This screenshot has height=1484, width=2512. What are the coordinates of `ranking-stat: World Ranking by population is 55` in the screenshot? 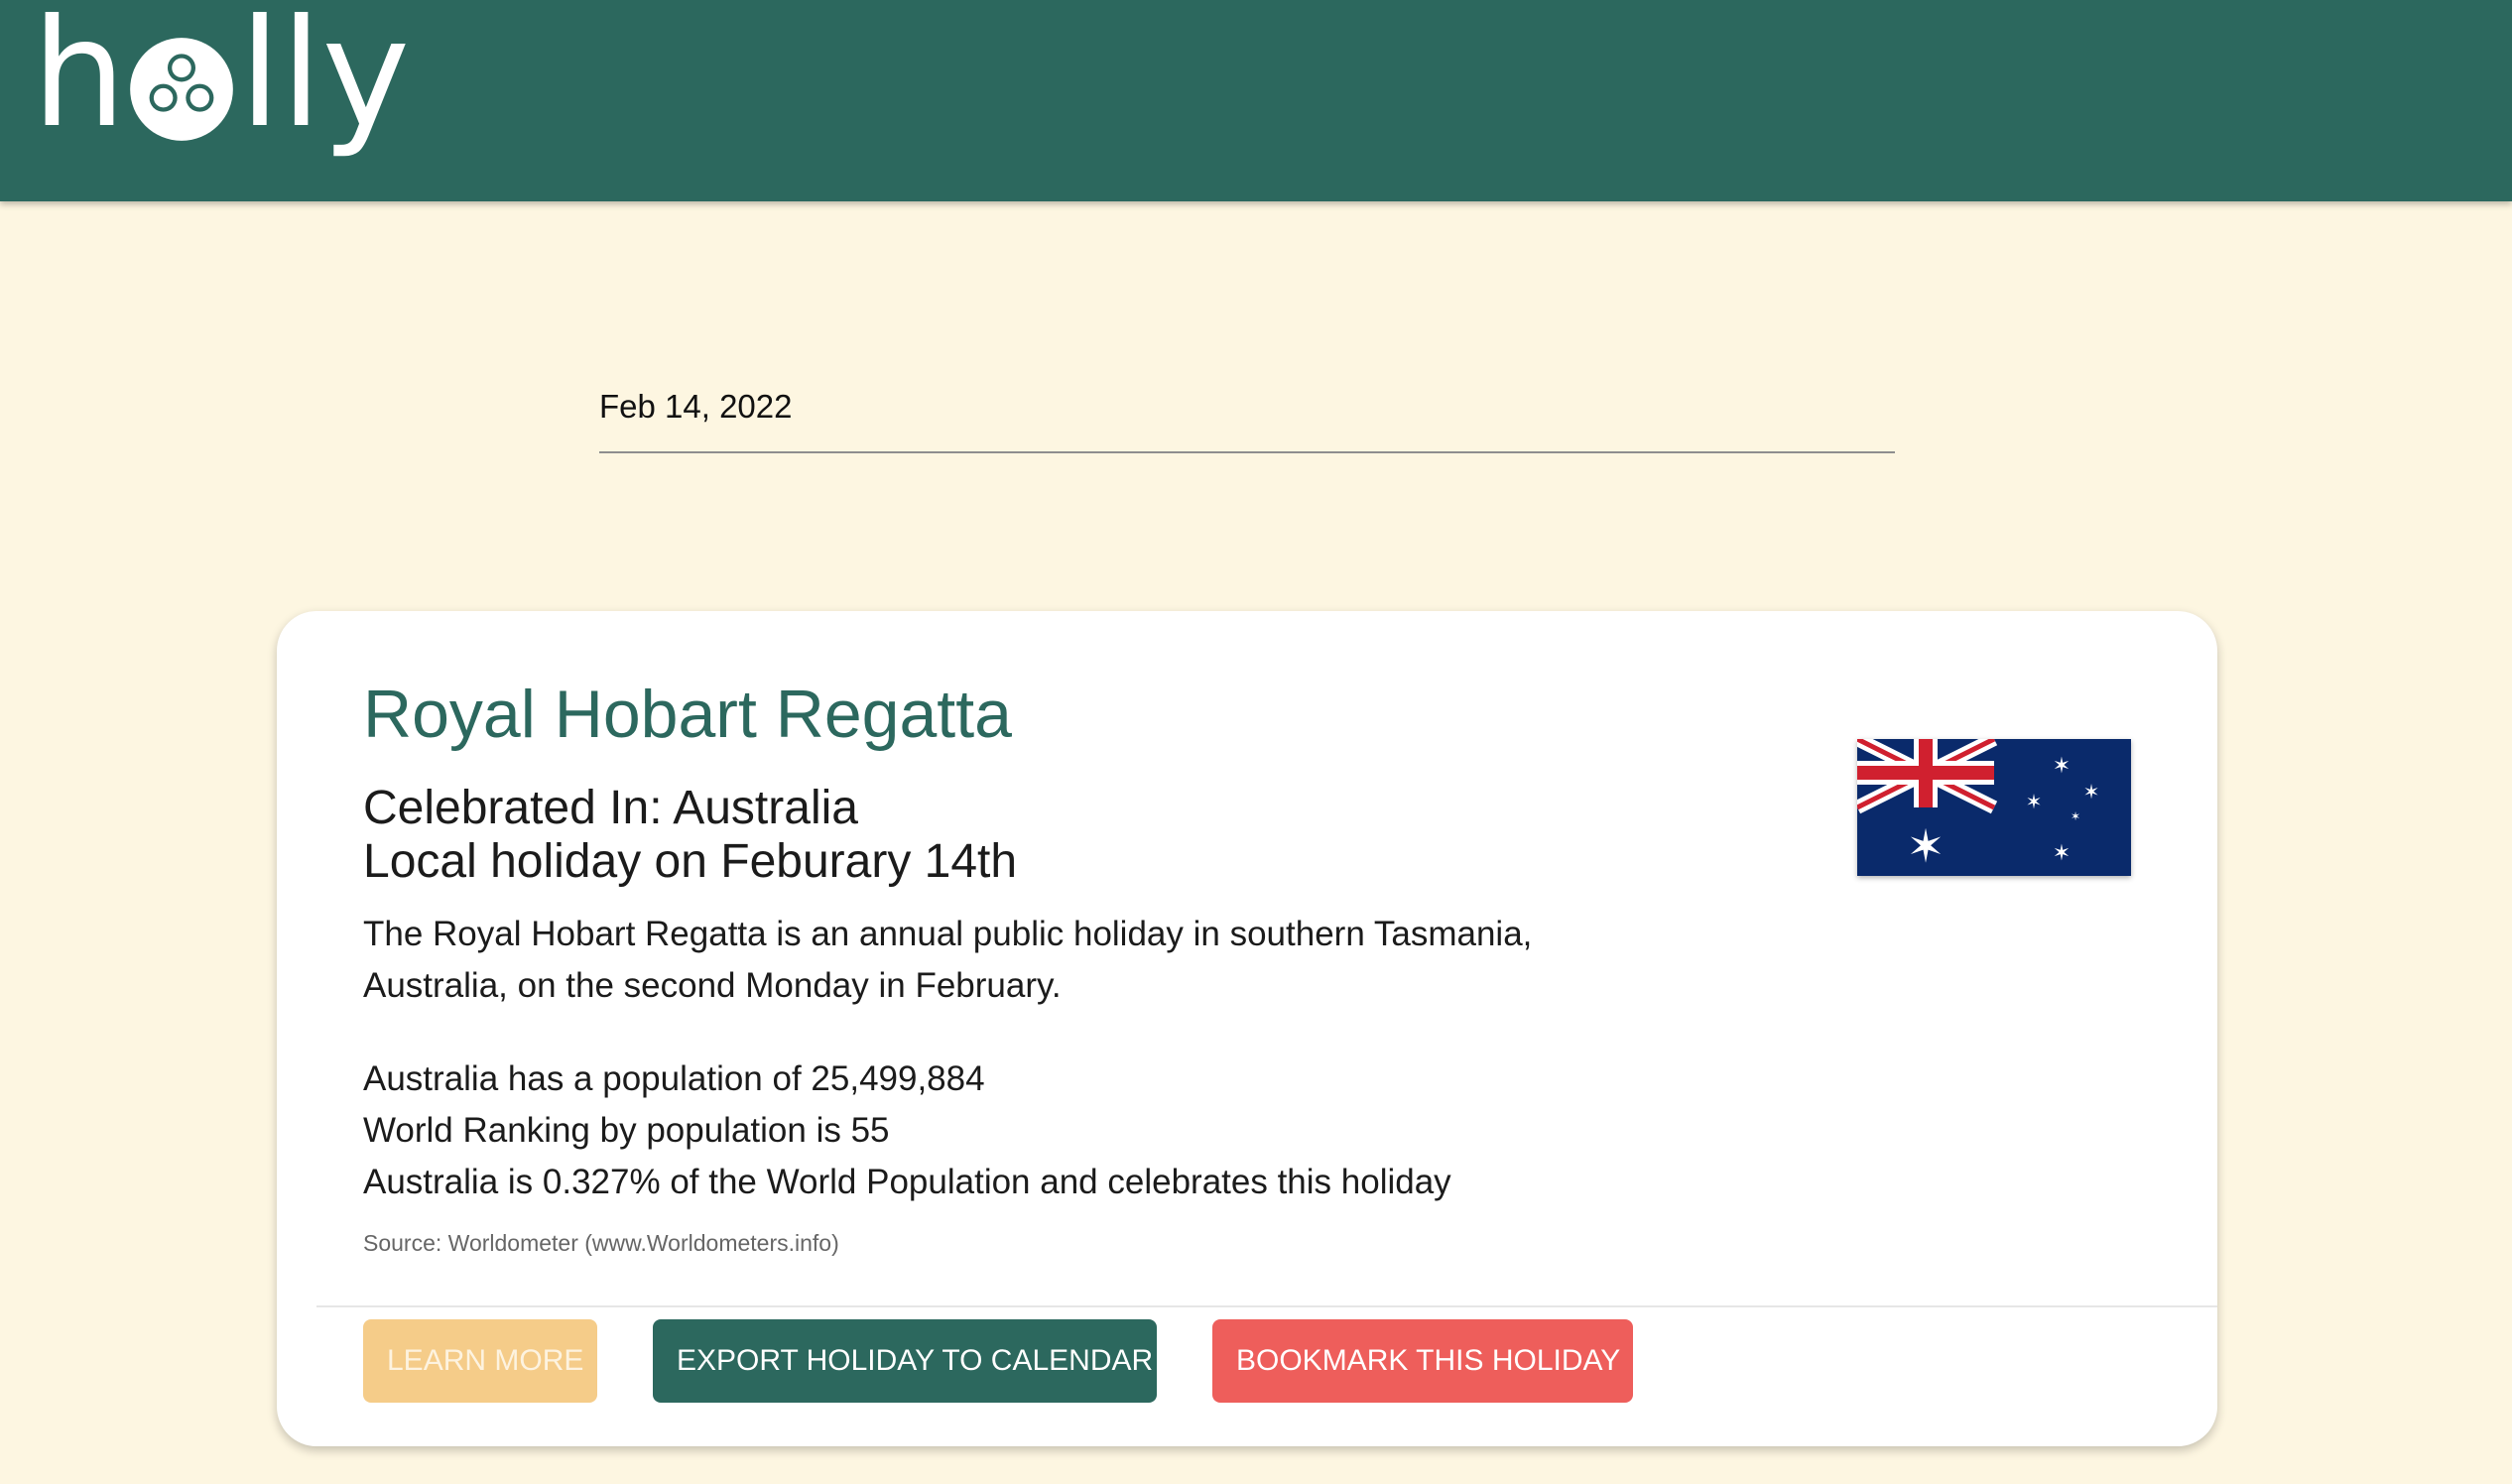 It's located at (626, 1130).